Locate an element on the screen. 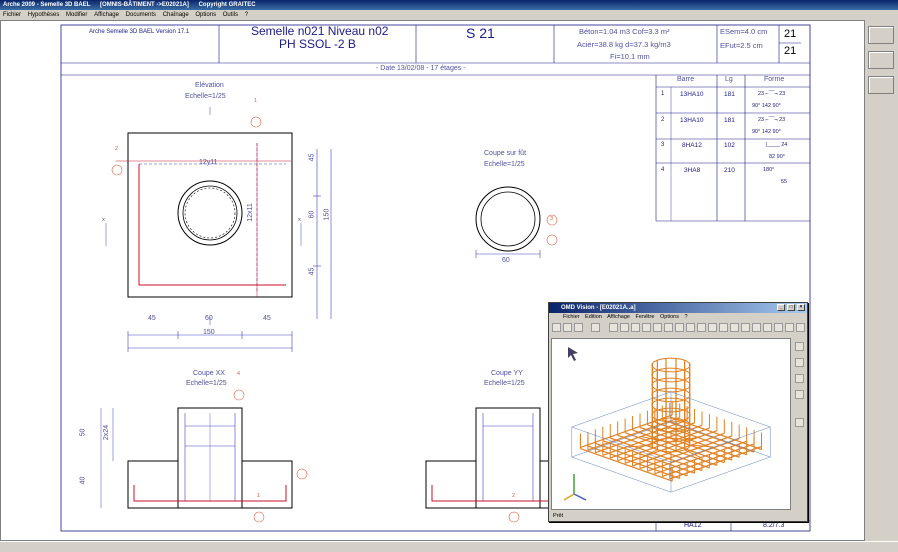 The width and height of the screenshot is (898, 552). zoom-in-icon is located at coordinates (701, 327).